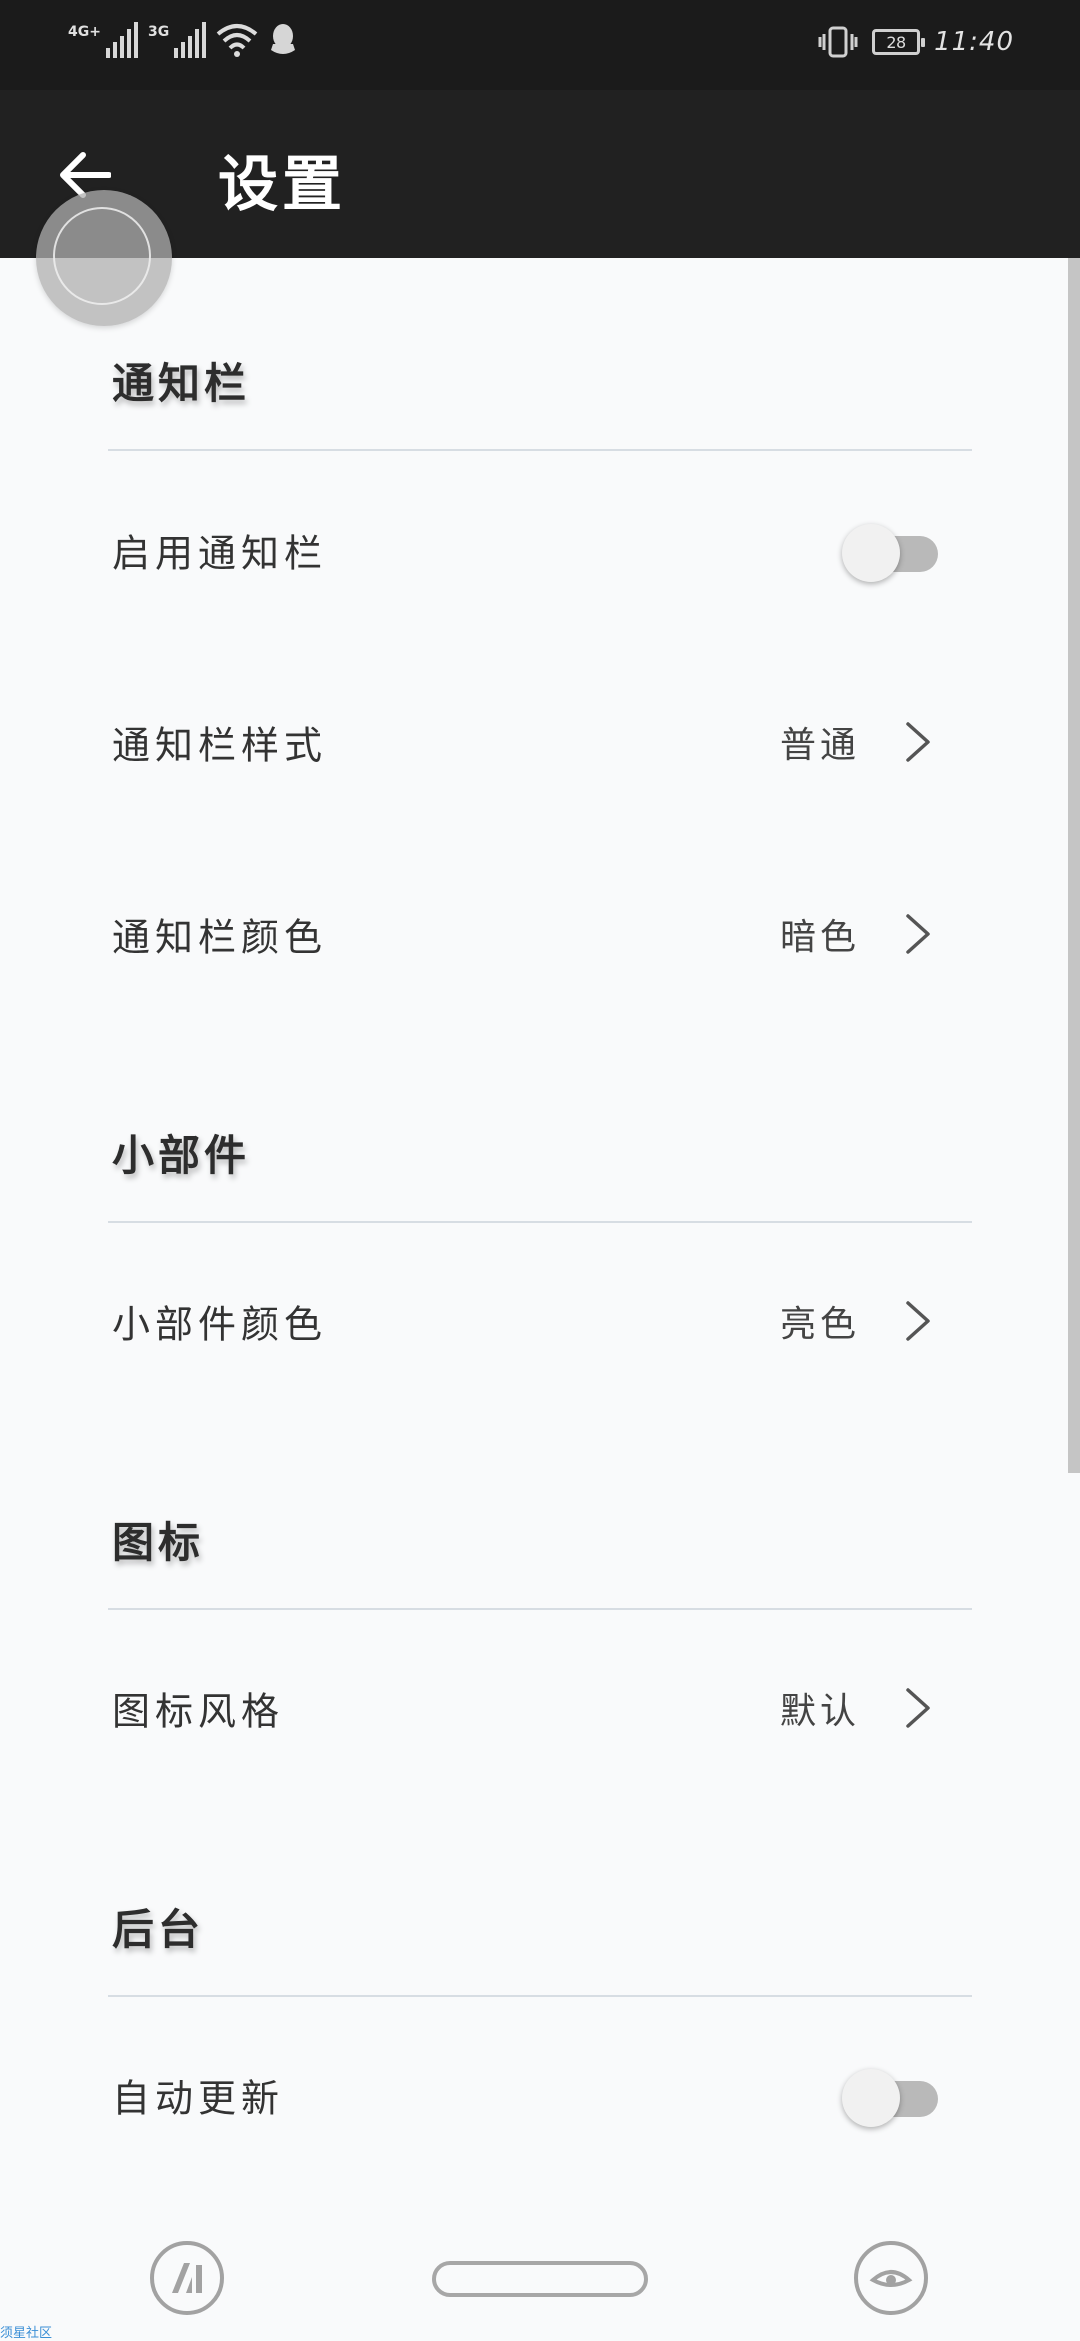 Image resolution: width=1080 pixels, height=2341 pixels. I want to click on status-right-group: 28 11:40, so click(916, 42).